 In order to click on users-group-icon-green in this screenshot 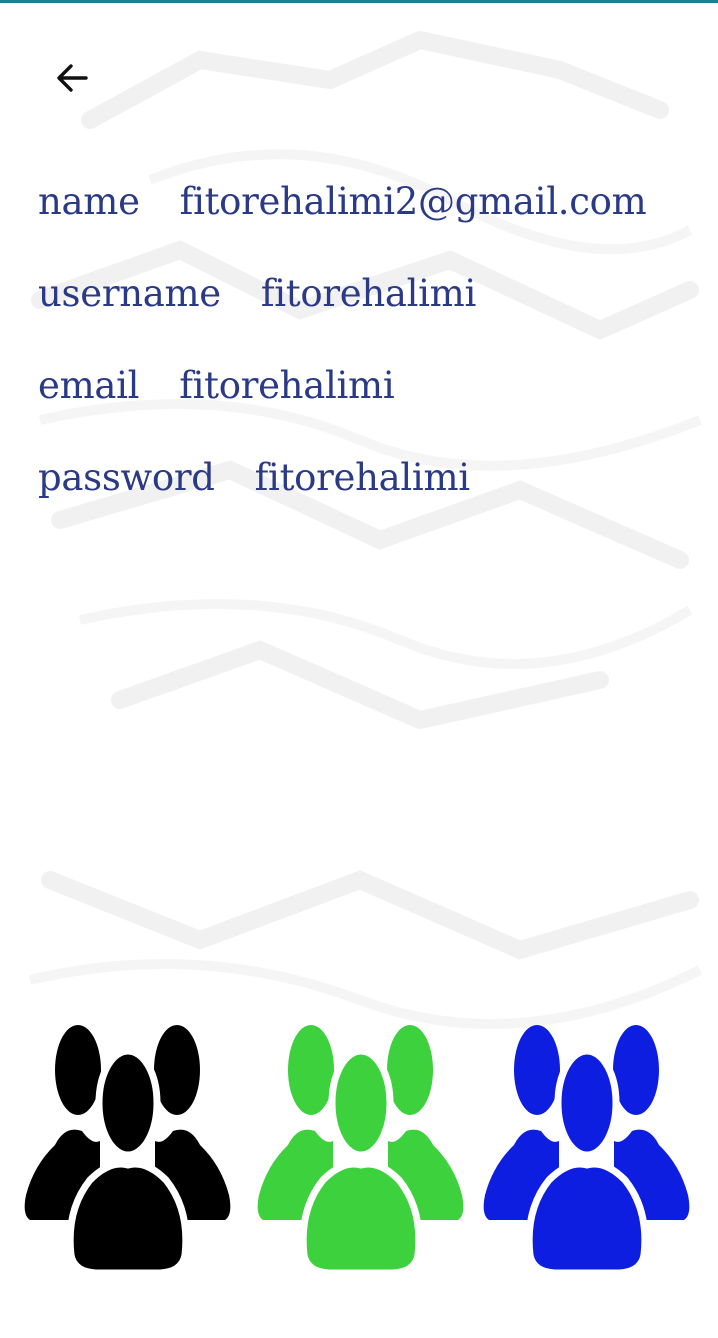, I will do `click(361, 1149)`.